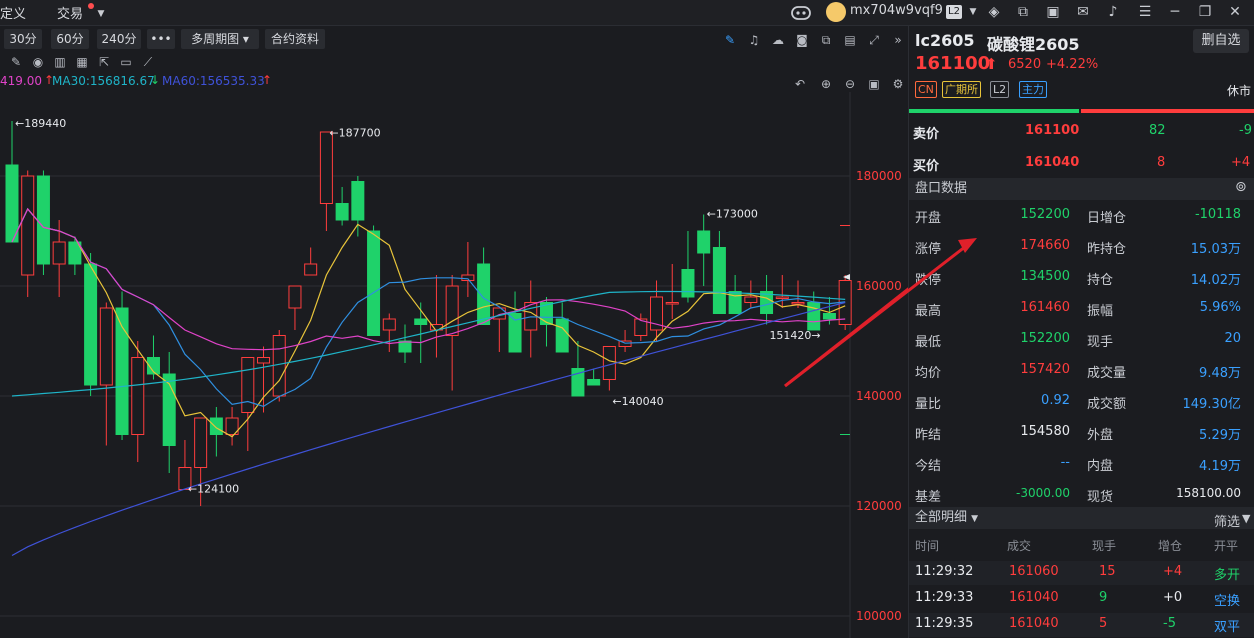 The image size is (1254, 638). I want to click on detail-price: 161040, so click(1034, 623).